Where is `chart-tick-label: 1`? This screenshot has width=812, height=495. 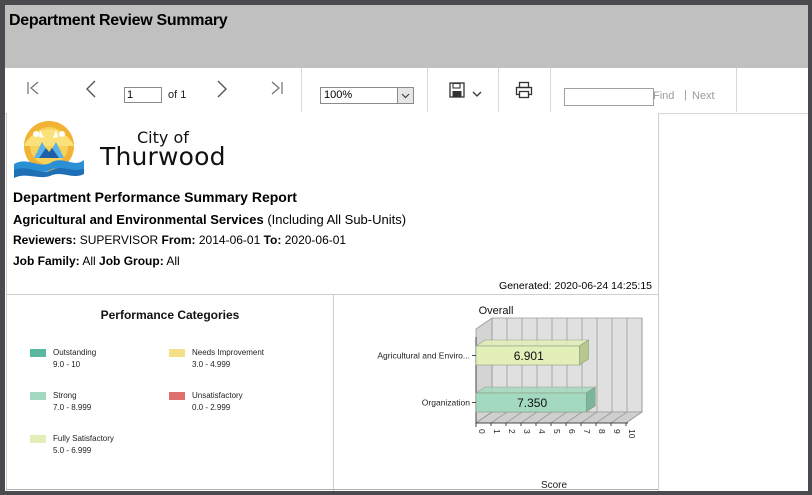 chart-tick-label: 1 is located at coordinates (497, 431).